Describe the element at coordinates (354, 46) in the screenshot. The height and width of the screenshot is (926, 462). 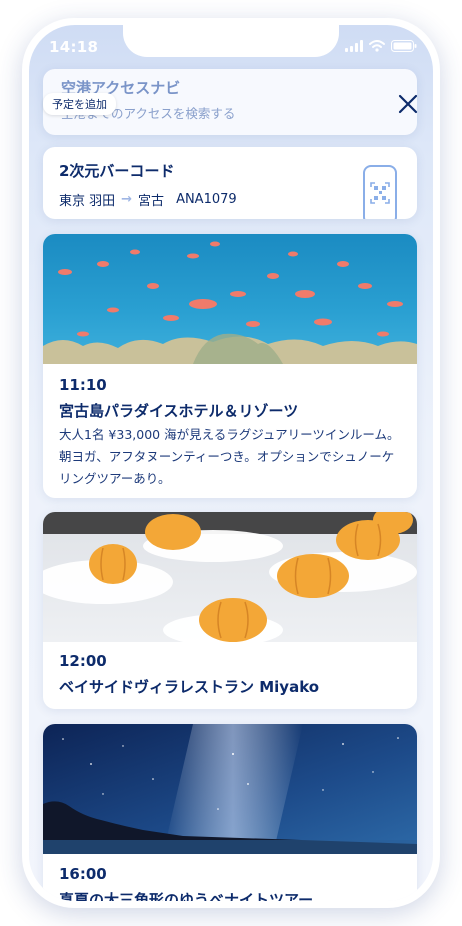
I see `signal-icon` at that location.